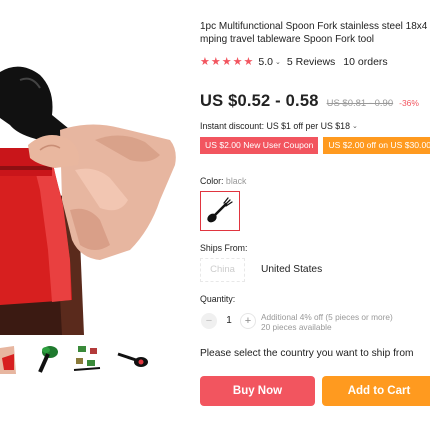 The height and width of the screenshot is (430, 430). I want to click on orders-count: 10 orders, so click(365, 62).